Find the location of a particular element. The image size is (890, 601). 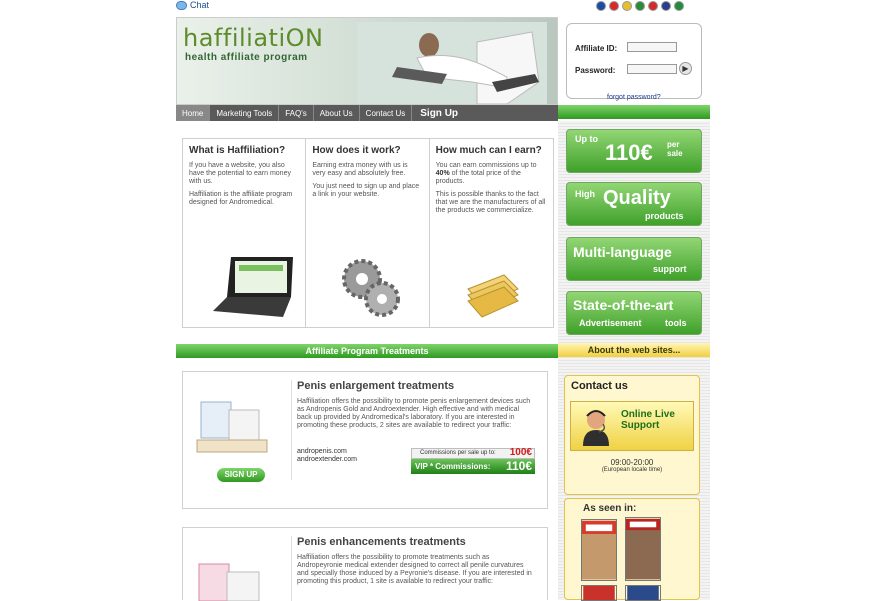

affiliate-program-treatments-bar: Affiliate Program Treatments is located at coordinates (367, 351).